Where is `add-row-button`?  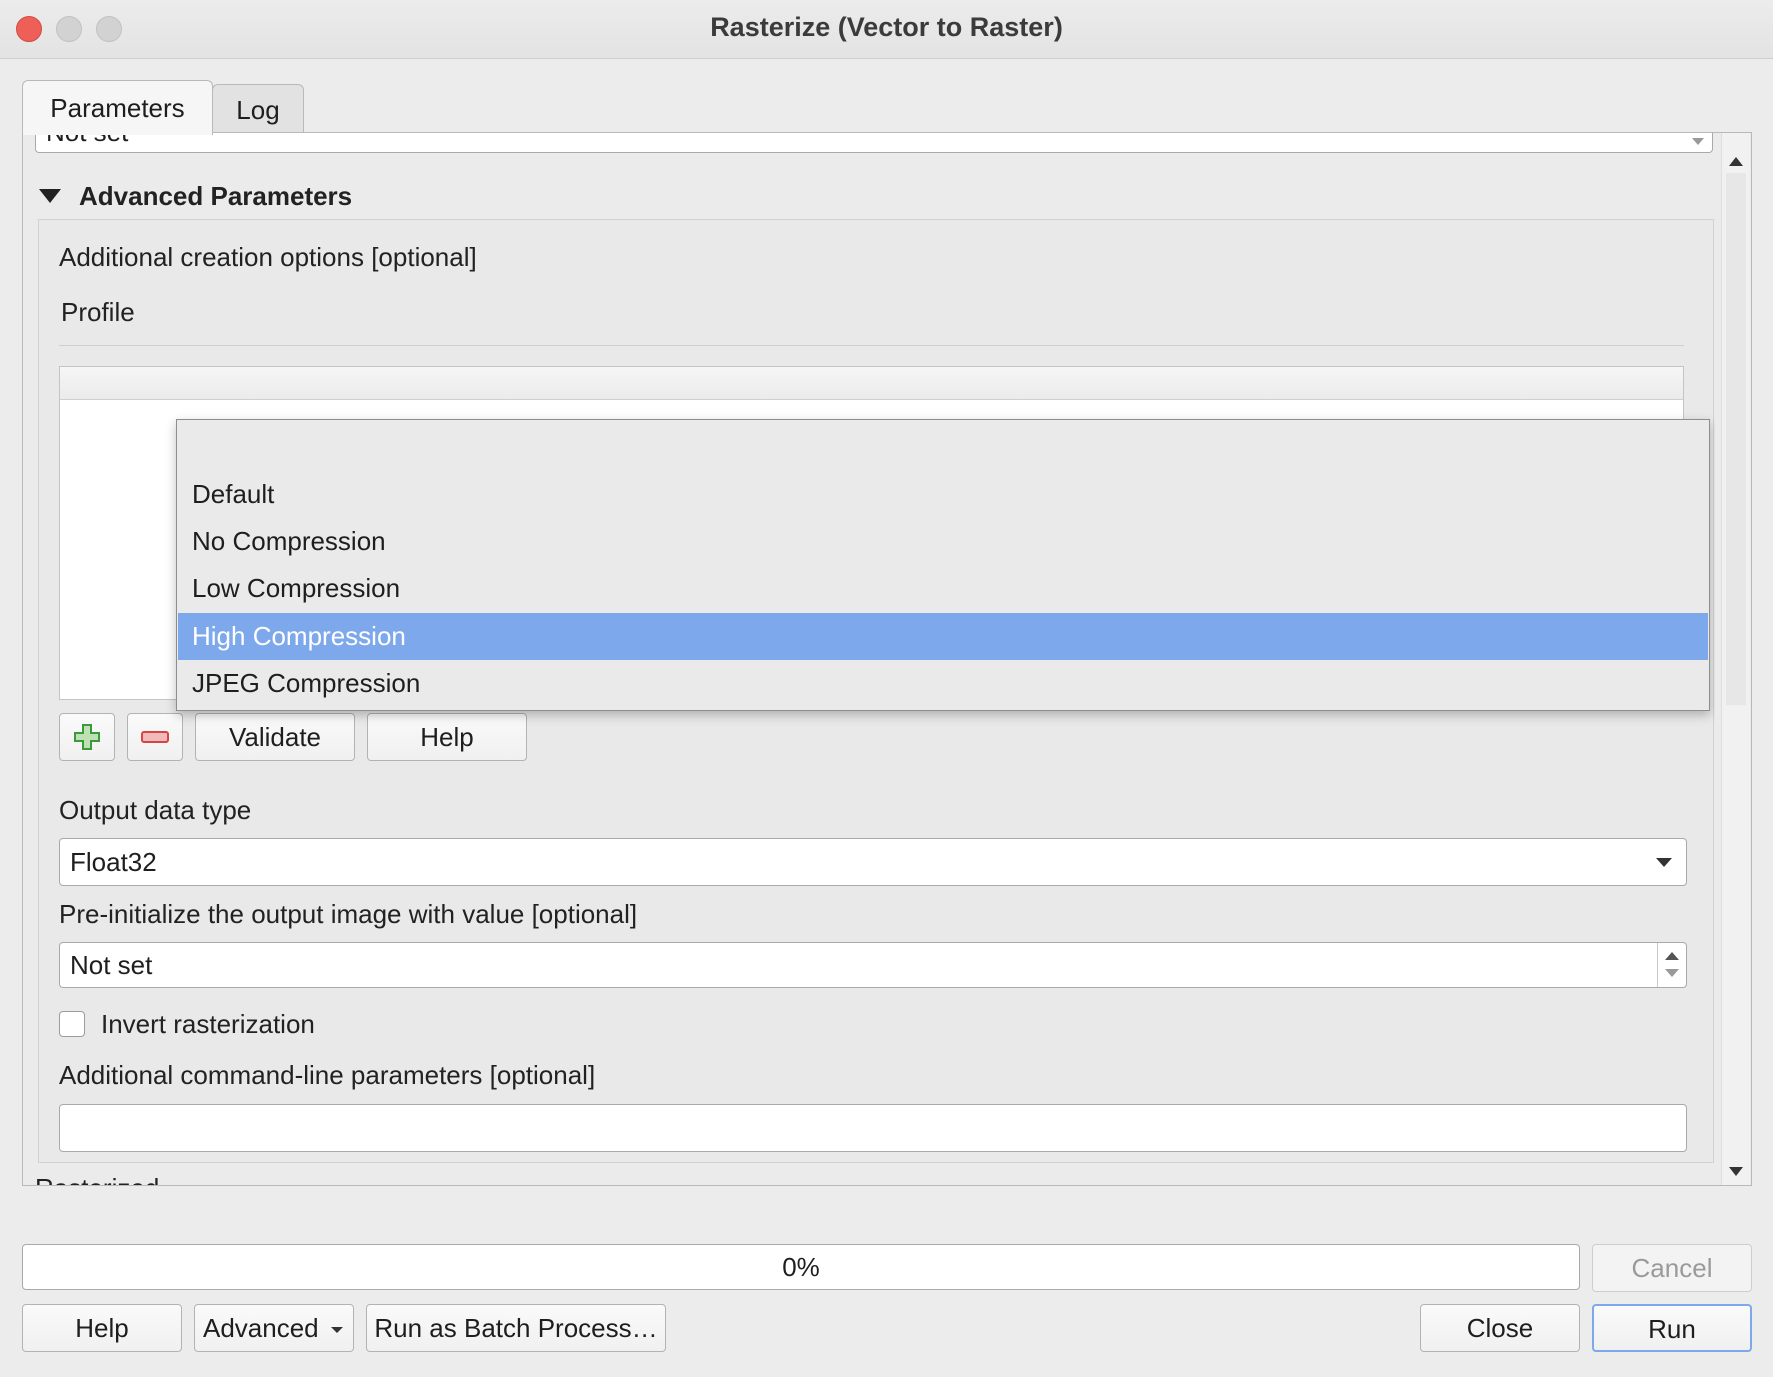 add-row-button is located at coordinates (87, 737).